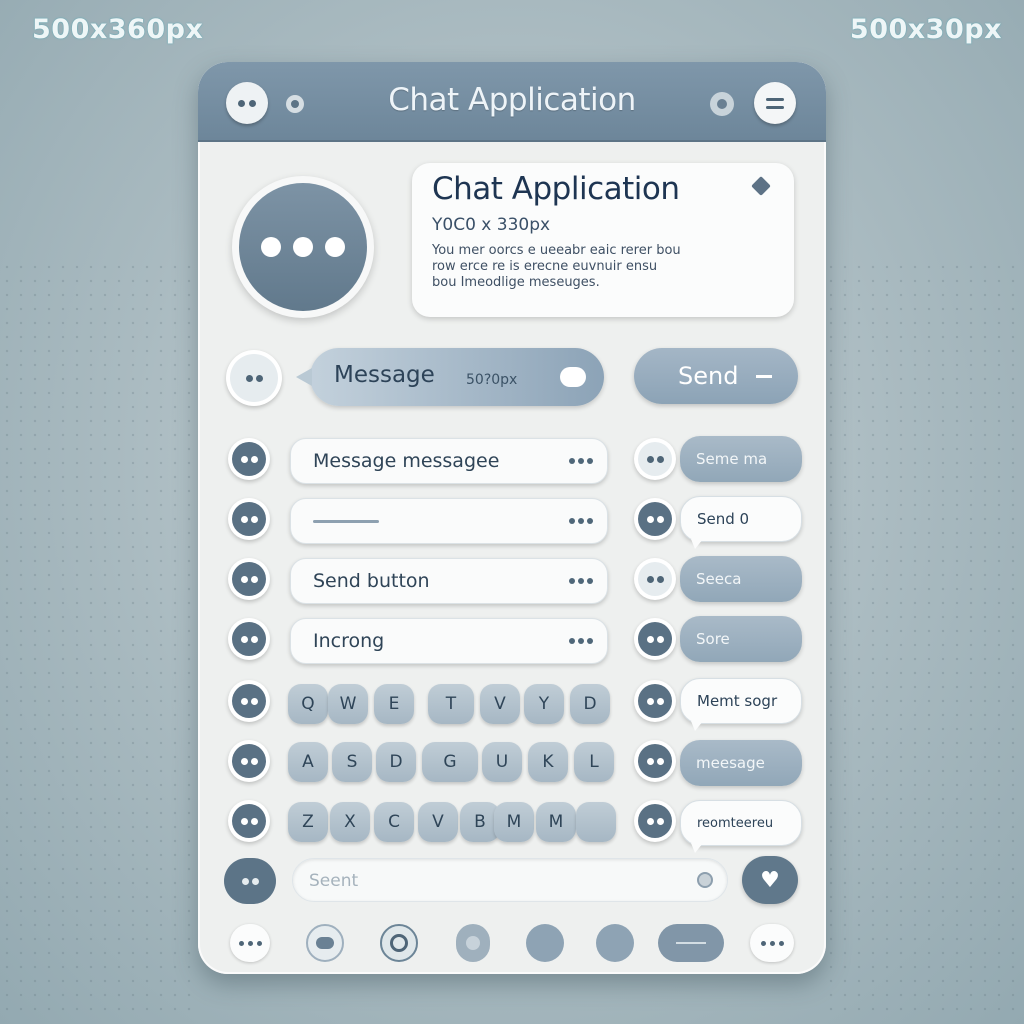 The width and height of the screenshot is (1024, 1024). I want to click on emoji-button, so click(399, 943).